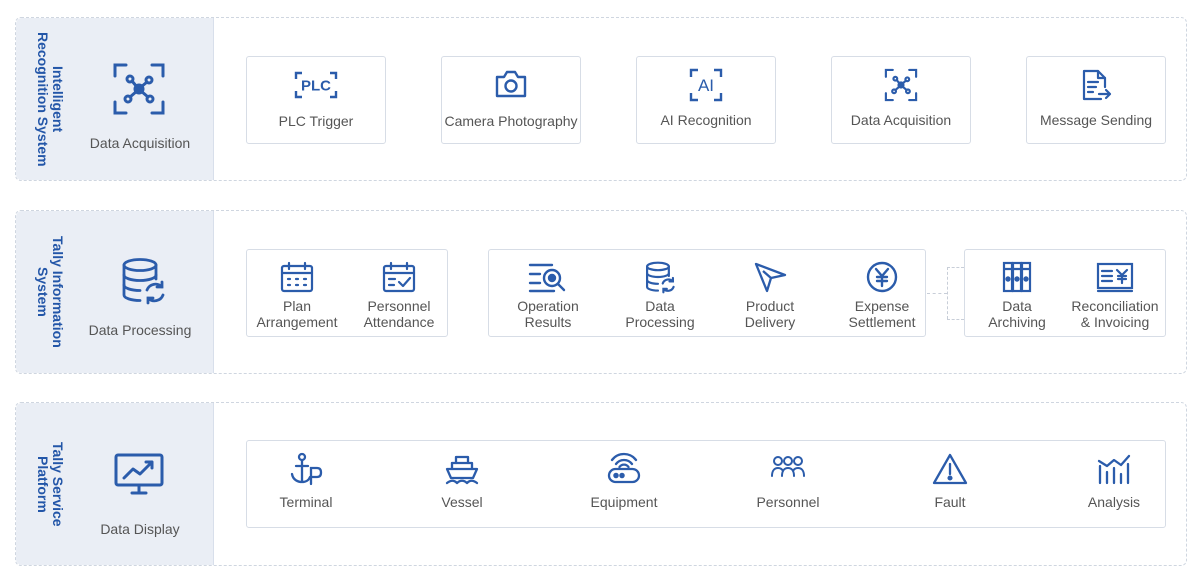 This screenshot has height=584, width=1202. I want to click on item-equipment: Equipment, so click(624, 481).